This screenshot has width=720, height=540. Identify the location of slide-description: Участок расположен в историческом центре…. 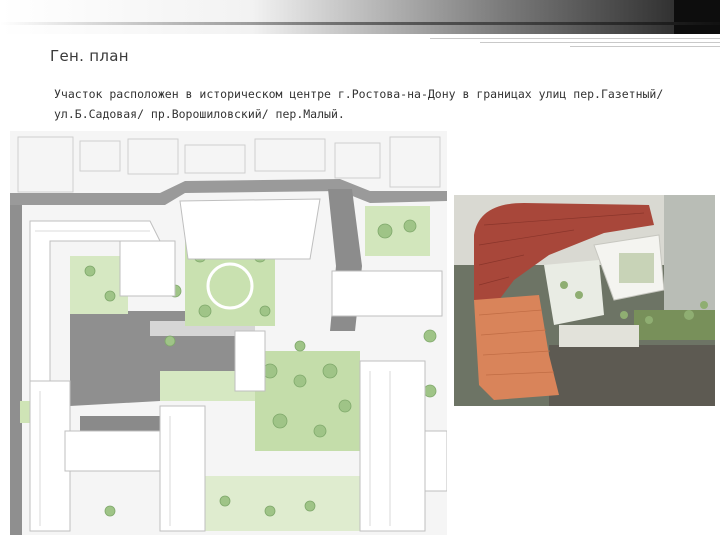
(359, 104).